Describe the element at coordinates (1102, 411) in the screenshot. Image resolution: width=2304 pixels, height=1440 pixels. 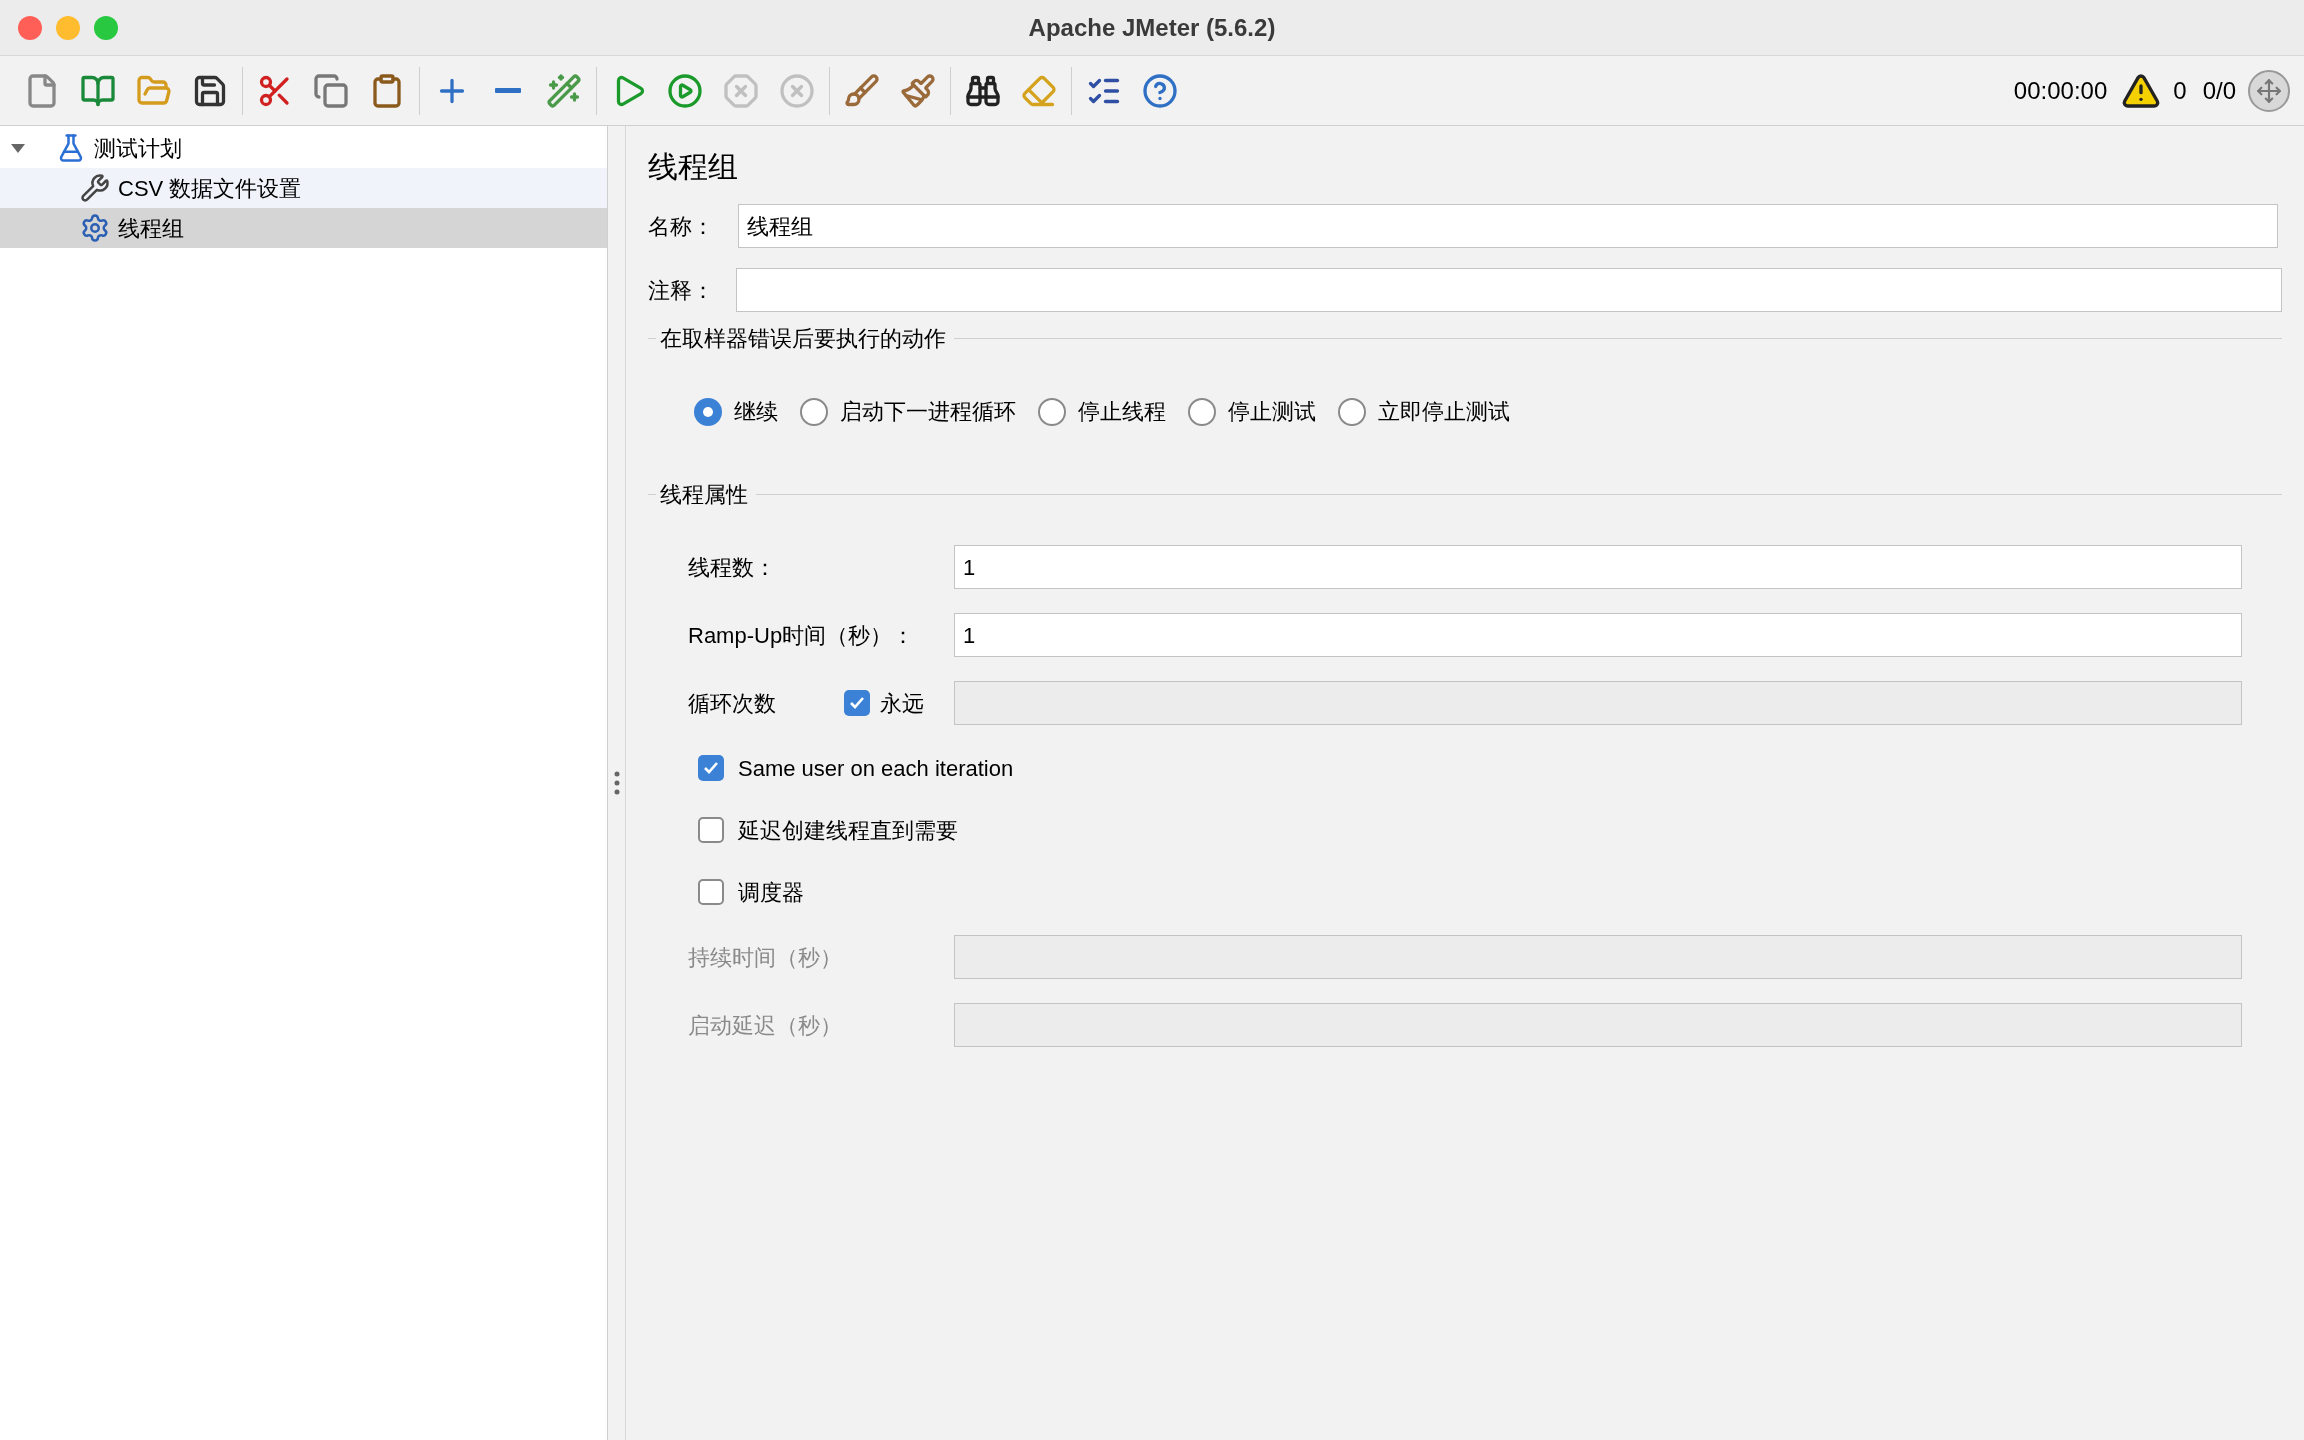
I see `radio-option: 停止线程` at that location.